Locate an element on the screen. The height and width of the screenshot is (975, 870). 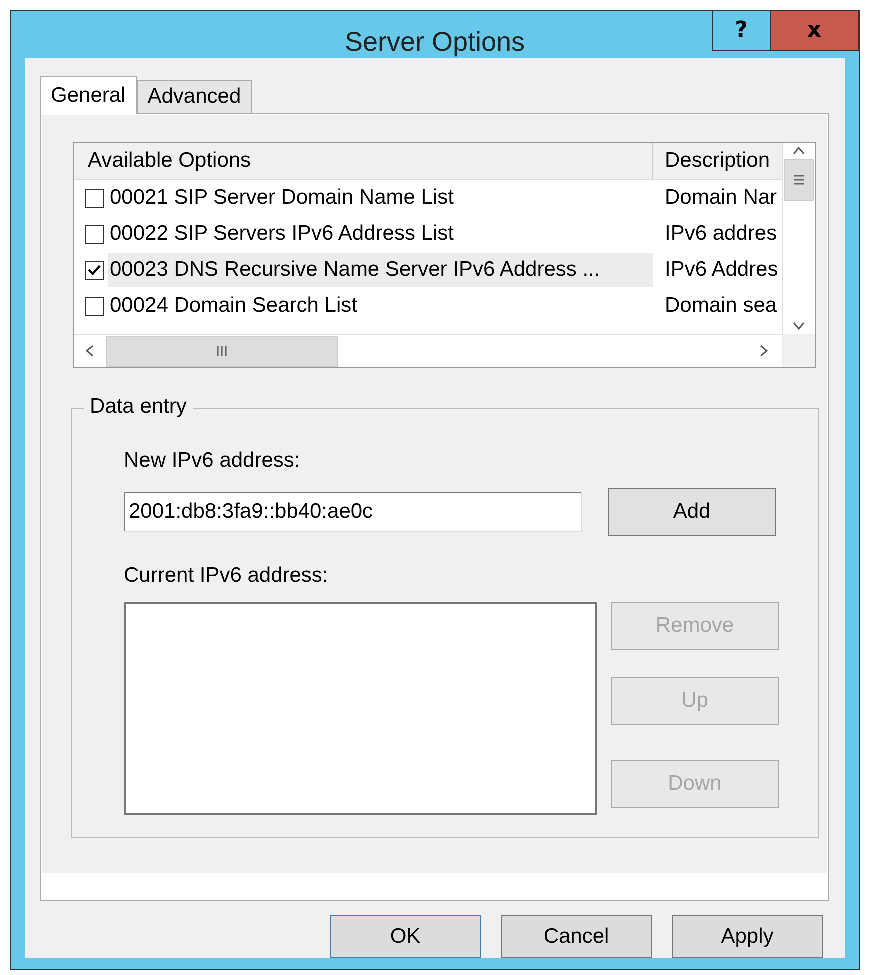
close-button: x is located at coordinates (814, 31).